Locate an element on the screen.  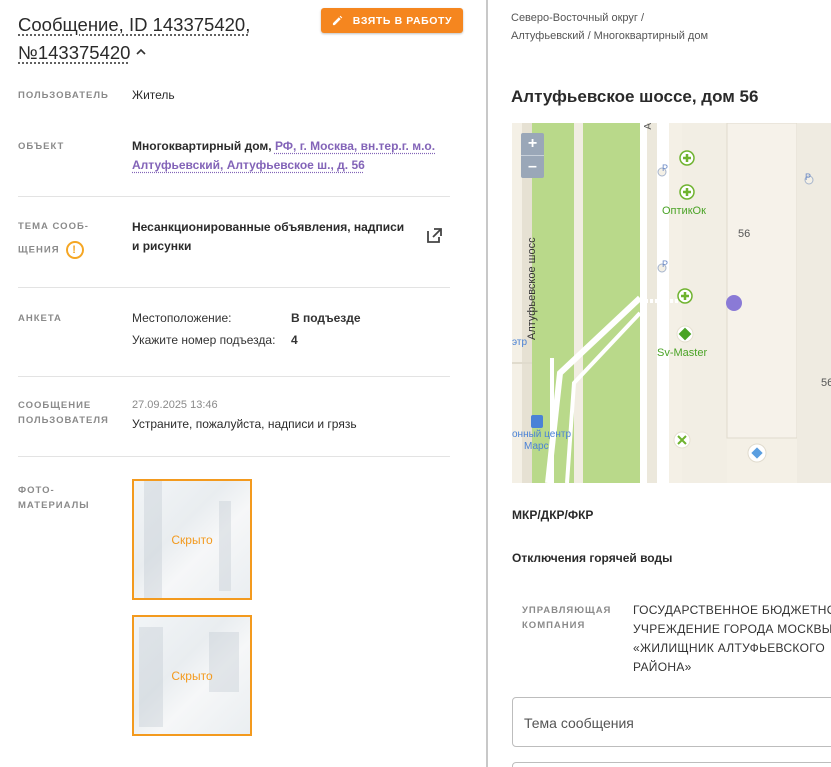
form-label: АНКЕТА is located at coordinates (40, 318).